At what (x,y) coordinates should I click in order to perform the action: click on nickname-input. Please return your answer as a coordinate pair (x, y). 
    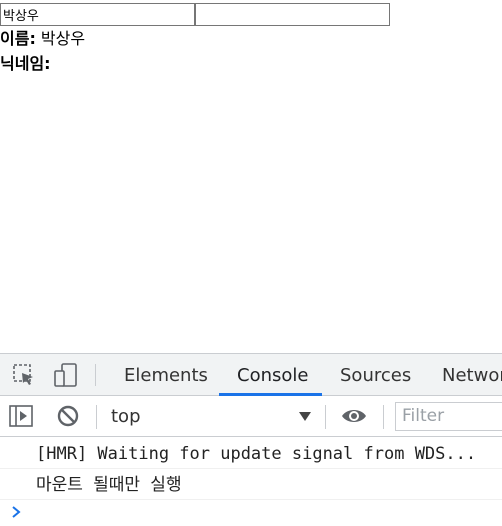
    Looking at the image, I should click on (292, 14).